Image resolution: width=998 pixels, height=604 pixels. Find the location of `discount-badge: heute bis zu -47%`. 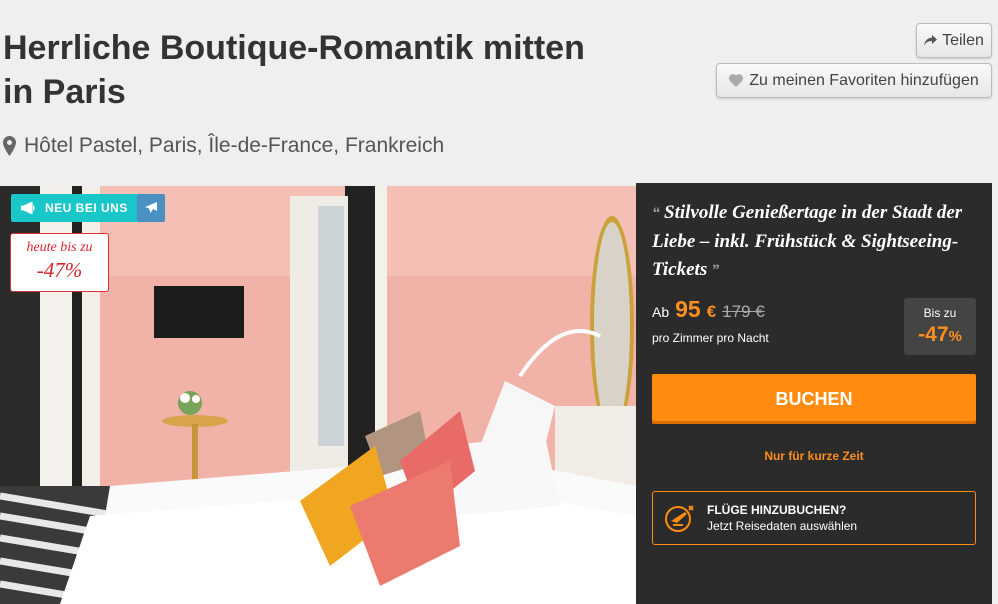

discount-badge: heute bis zu -47% is located at coordinates (59, 262).